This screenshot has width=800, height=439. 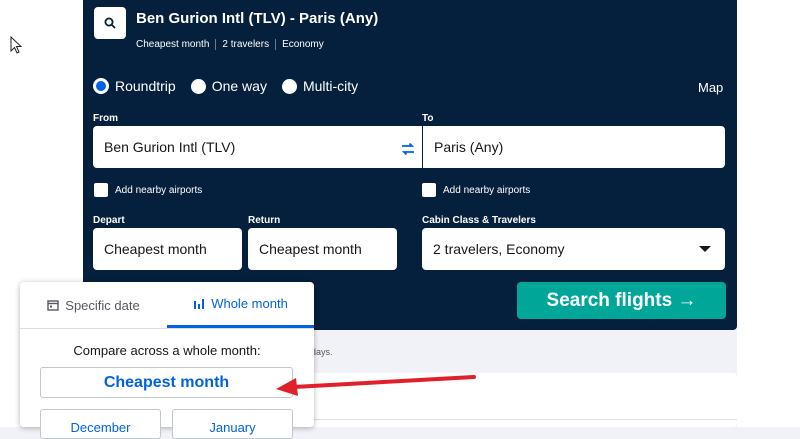 I want to click on to-nearby-airports: Add nearby airports, so click(x=476, y=190).